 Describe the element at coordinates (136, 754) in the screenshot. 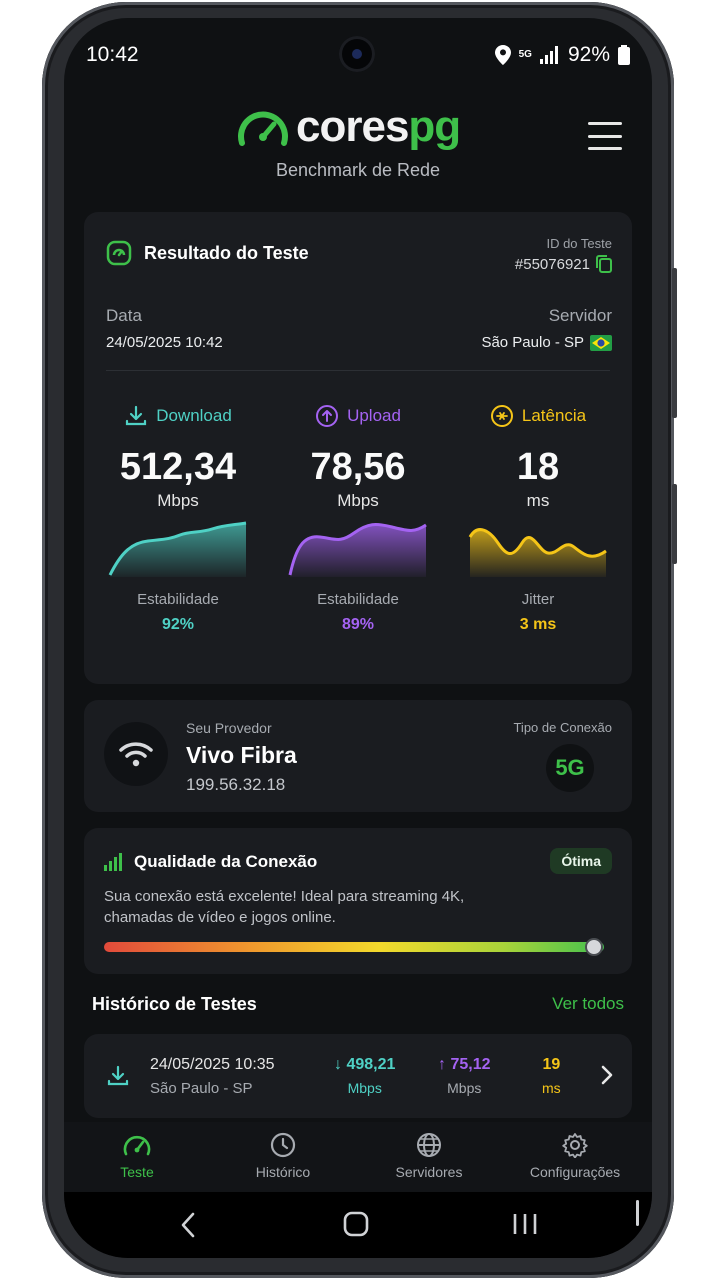

I see `wifi-icon` at that location.